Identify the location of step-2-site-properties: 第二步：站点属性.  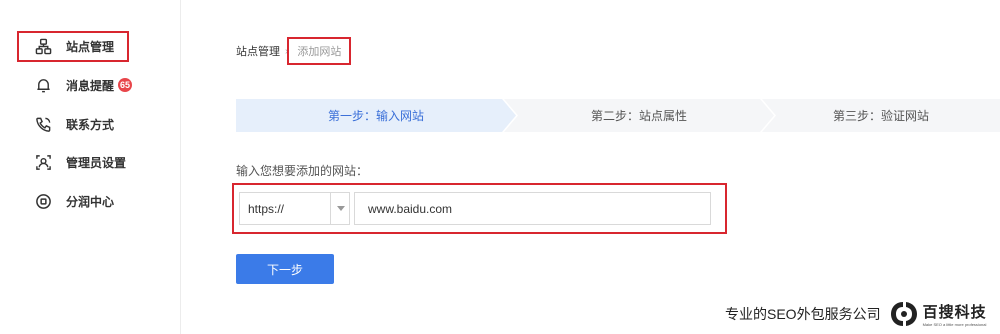
(639, 115).